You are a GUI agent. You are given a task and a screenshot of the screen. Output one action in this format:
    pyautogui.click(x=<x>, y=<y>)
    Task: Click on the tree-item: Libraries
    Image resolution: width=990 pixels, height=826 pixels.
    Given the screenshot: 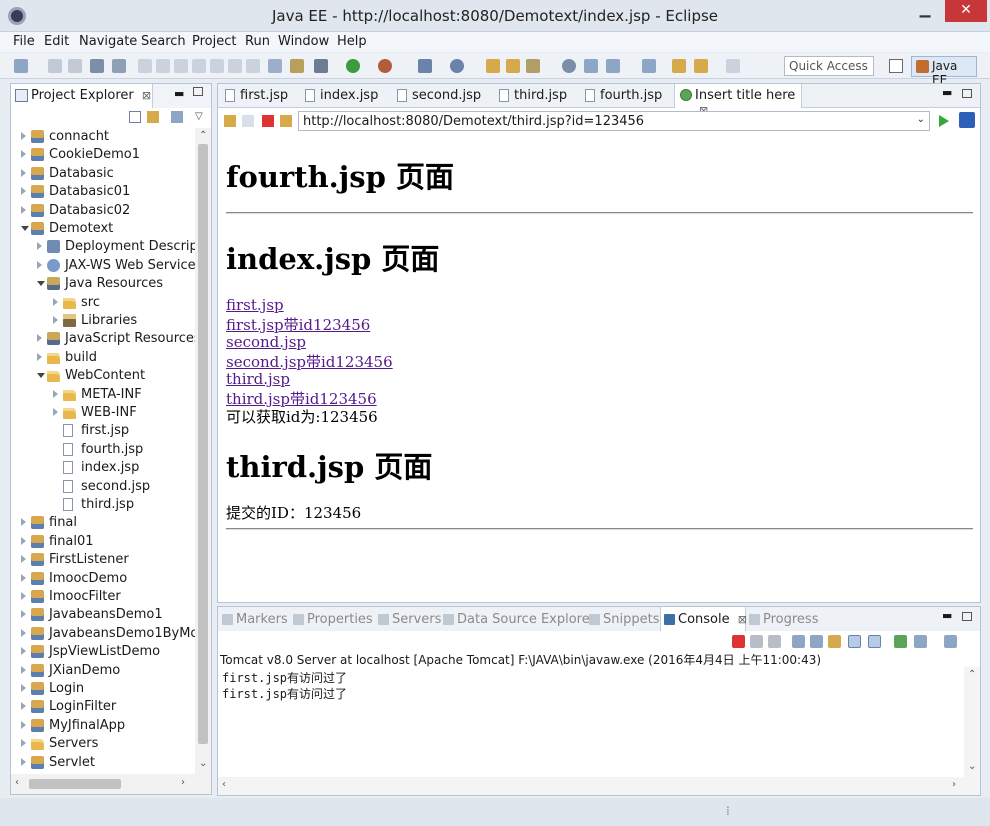 What is the action you would take?
    pyautogui.click(x=103, y=321)
    